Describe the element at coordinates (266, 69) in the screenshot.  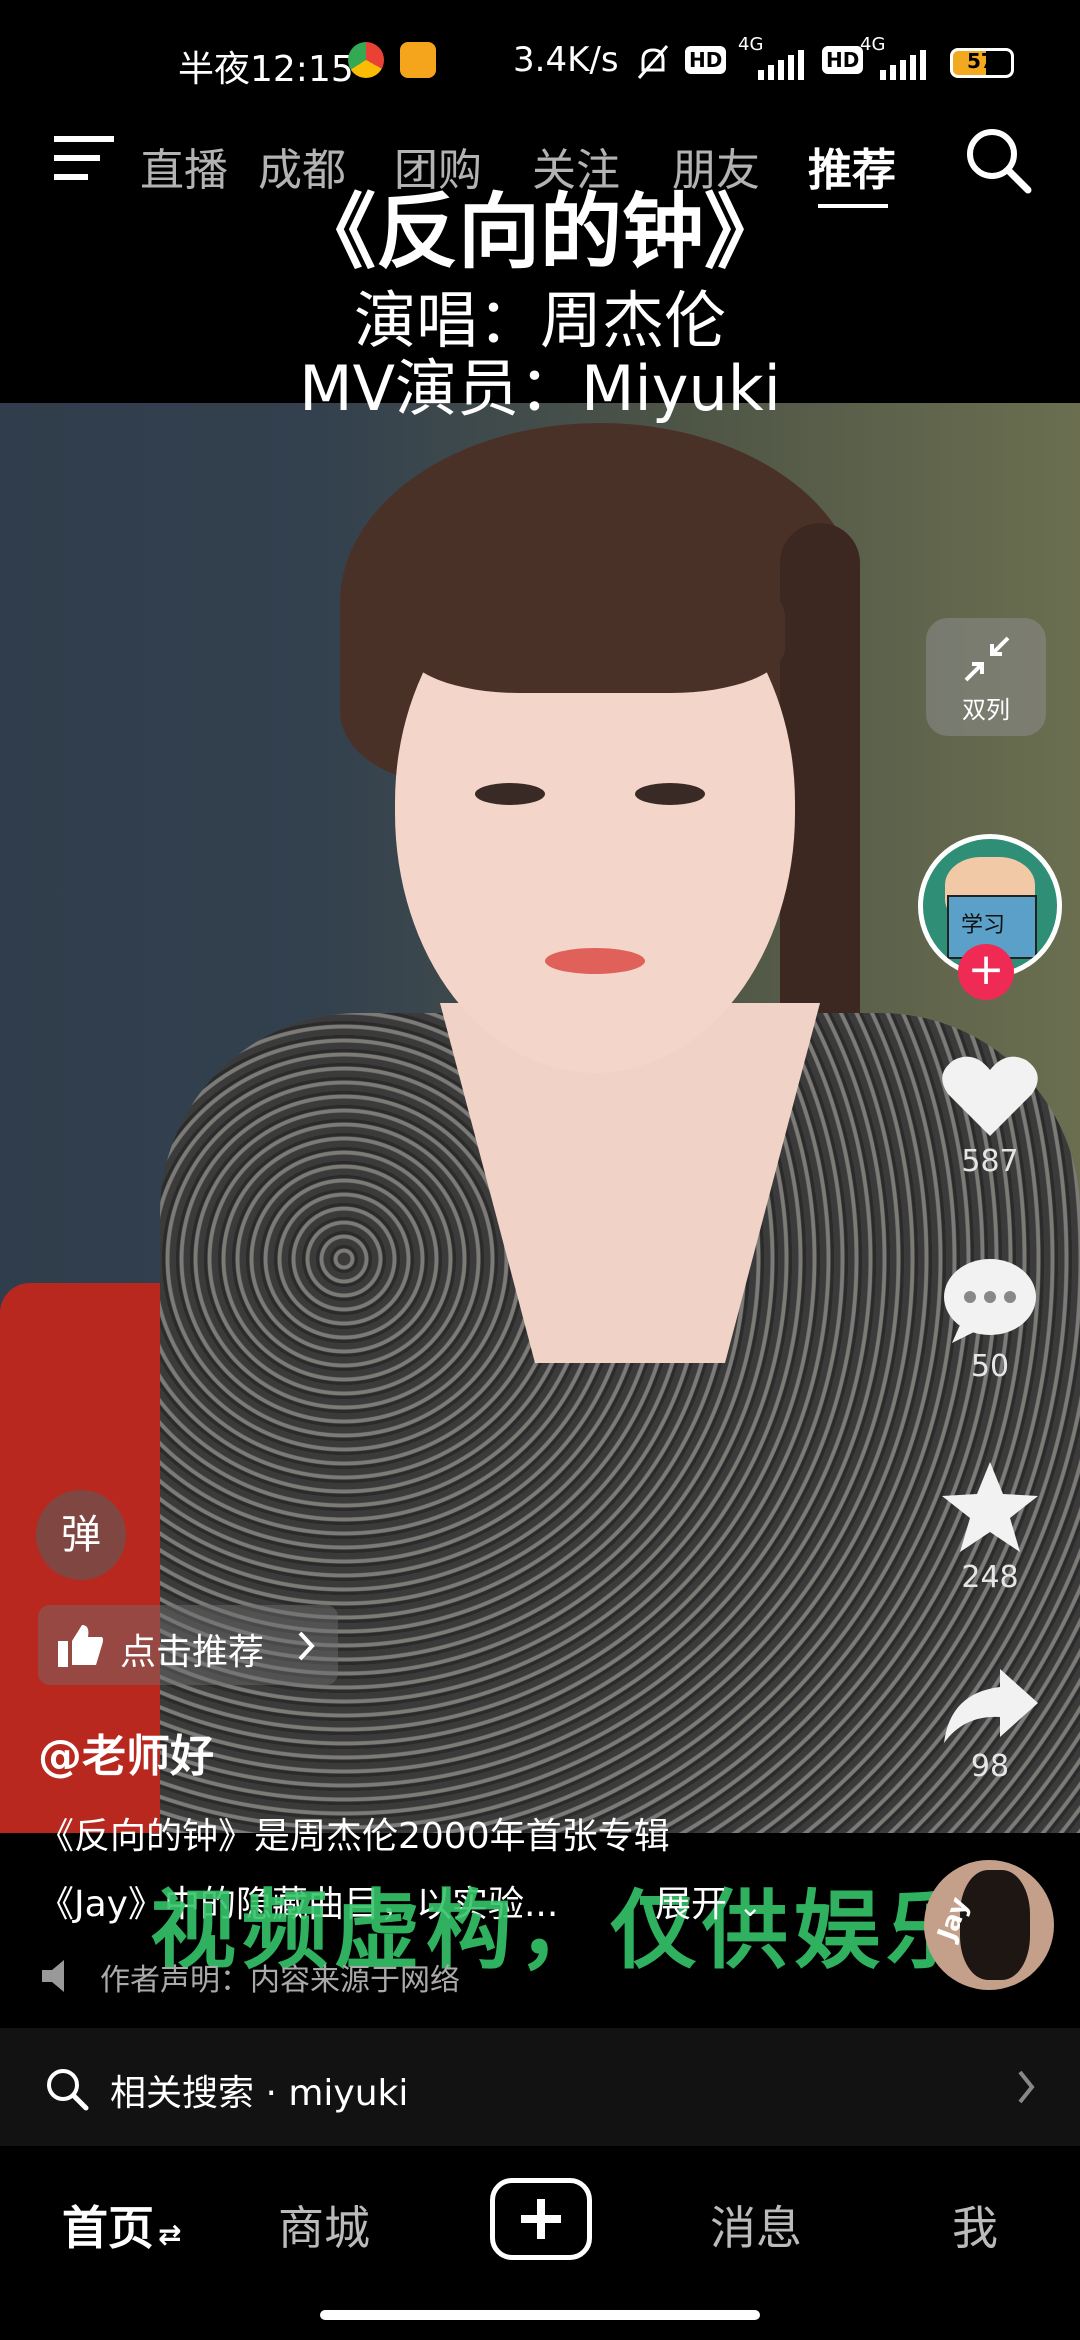
I see `status-time: 半夜12:15` at that location.